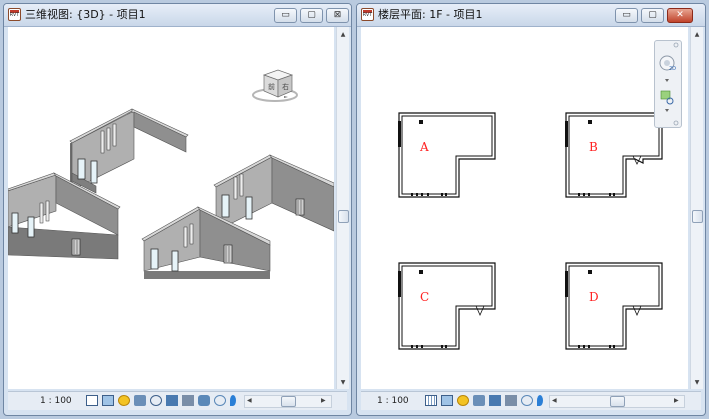 The height and width of the screenshot is (419, 709). What do you see at coordinates (285, 86) in the screenshot?
I see `viewcube-right-label: 右` at bounding box center [285, 86].